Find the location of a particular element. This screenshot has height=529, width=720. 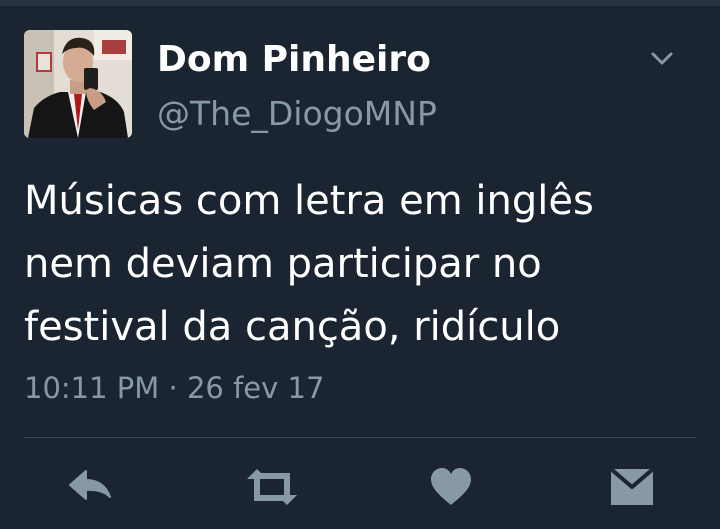

avatar is located at coordinates (78, 84).